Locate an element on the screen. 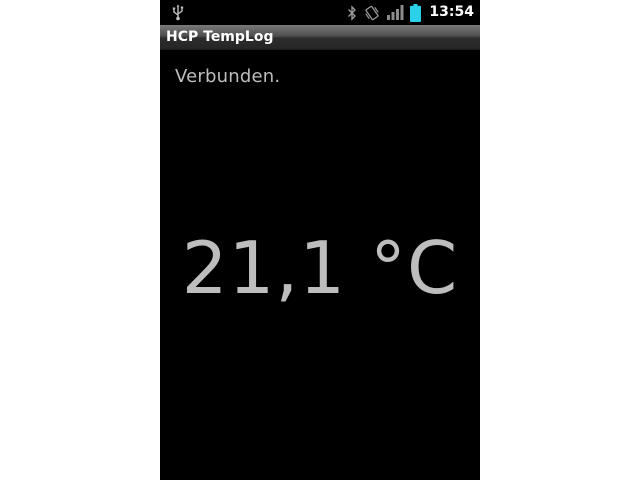 The image size is (640, 480). bluetooth-icon is located at coordinates (352, 12).